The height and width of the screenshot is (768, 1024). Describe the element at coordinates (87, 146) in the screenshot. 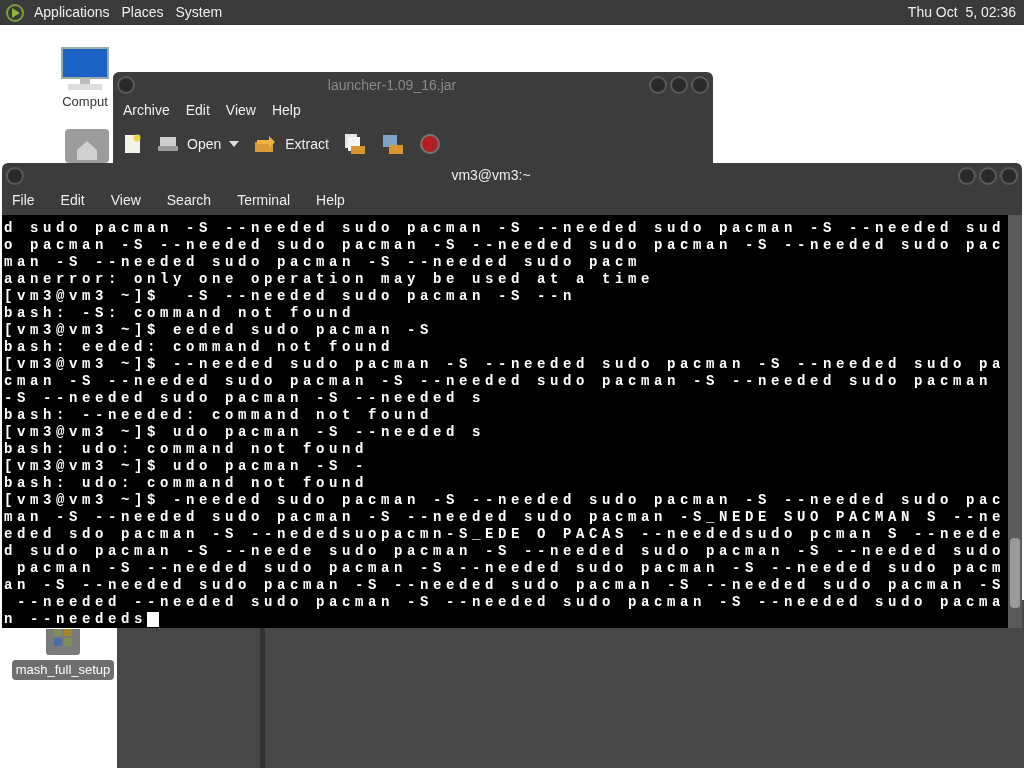

I see `home-folder-icon` at that location.